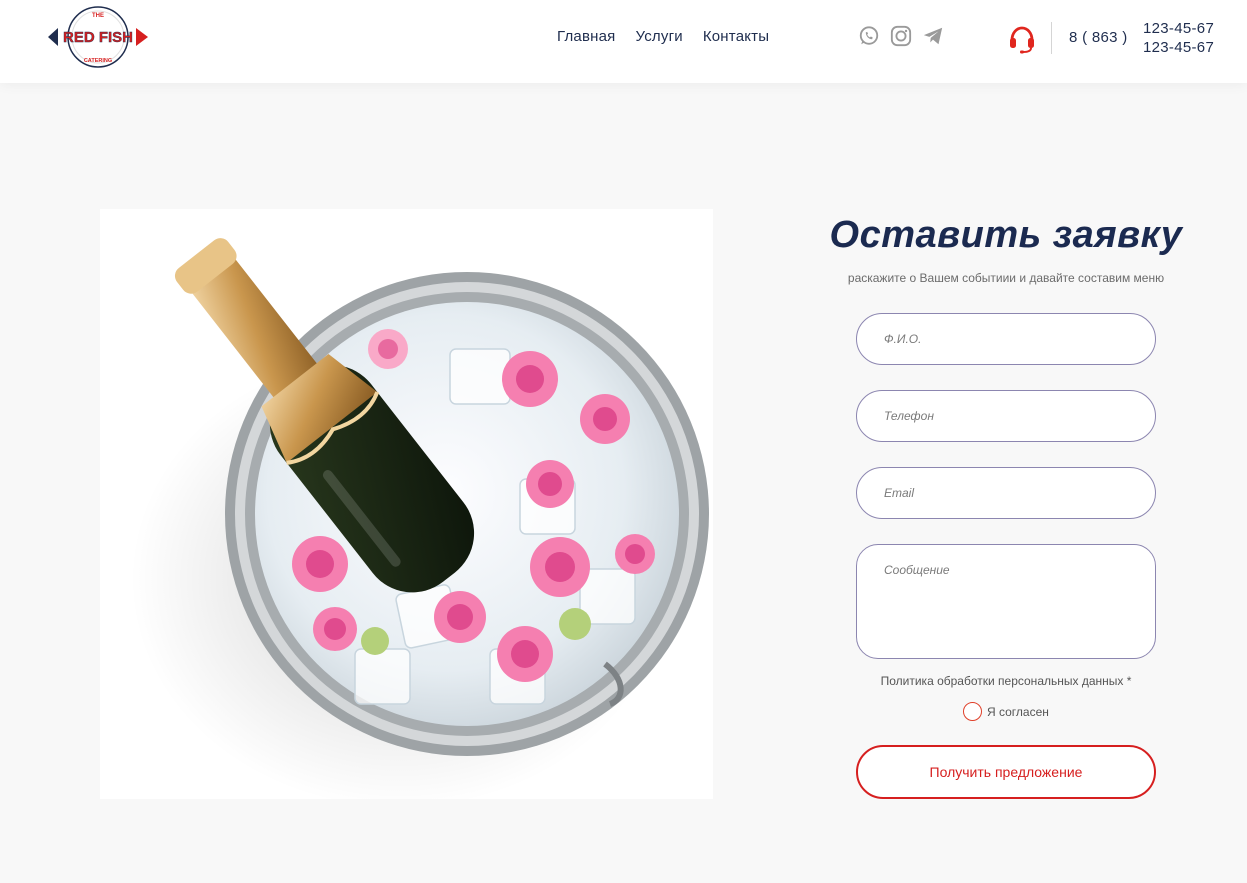 The width and height of the screenshot is (1247, 883). What do you see at coordinates (736, 36) in the screenshot?
I see `nav-link-contacts: Контакты` at bounding box center [736, 36].